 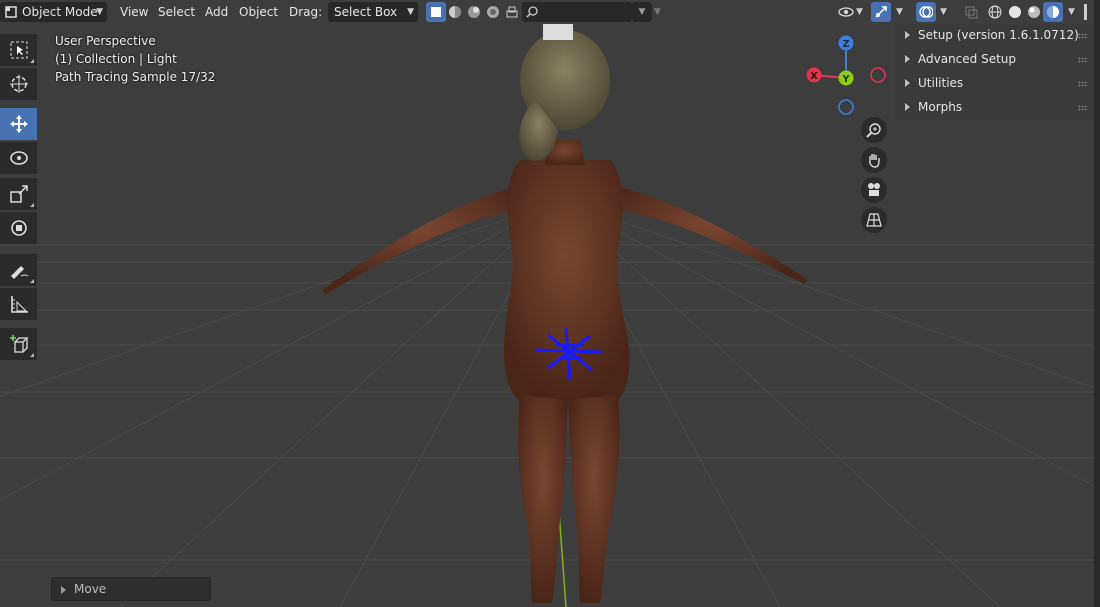 I want to click on shading-solid-button, so click(x=1015, y=12).